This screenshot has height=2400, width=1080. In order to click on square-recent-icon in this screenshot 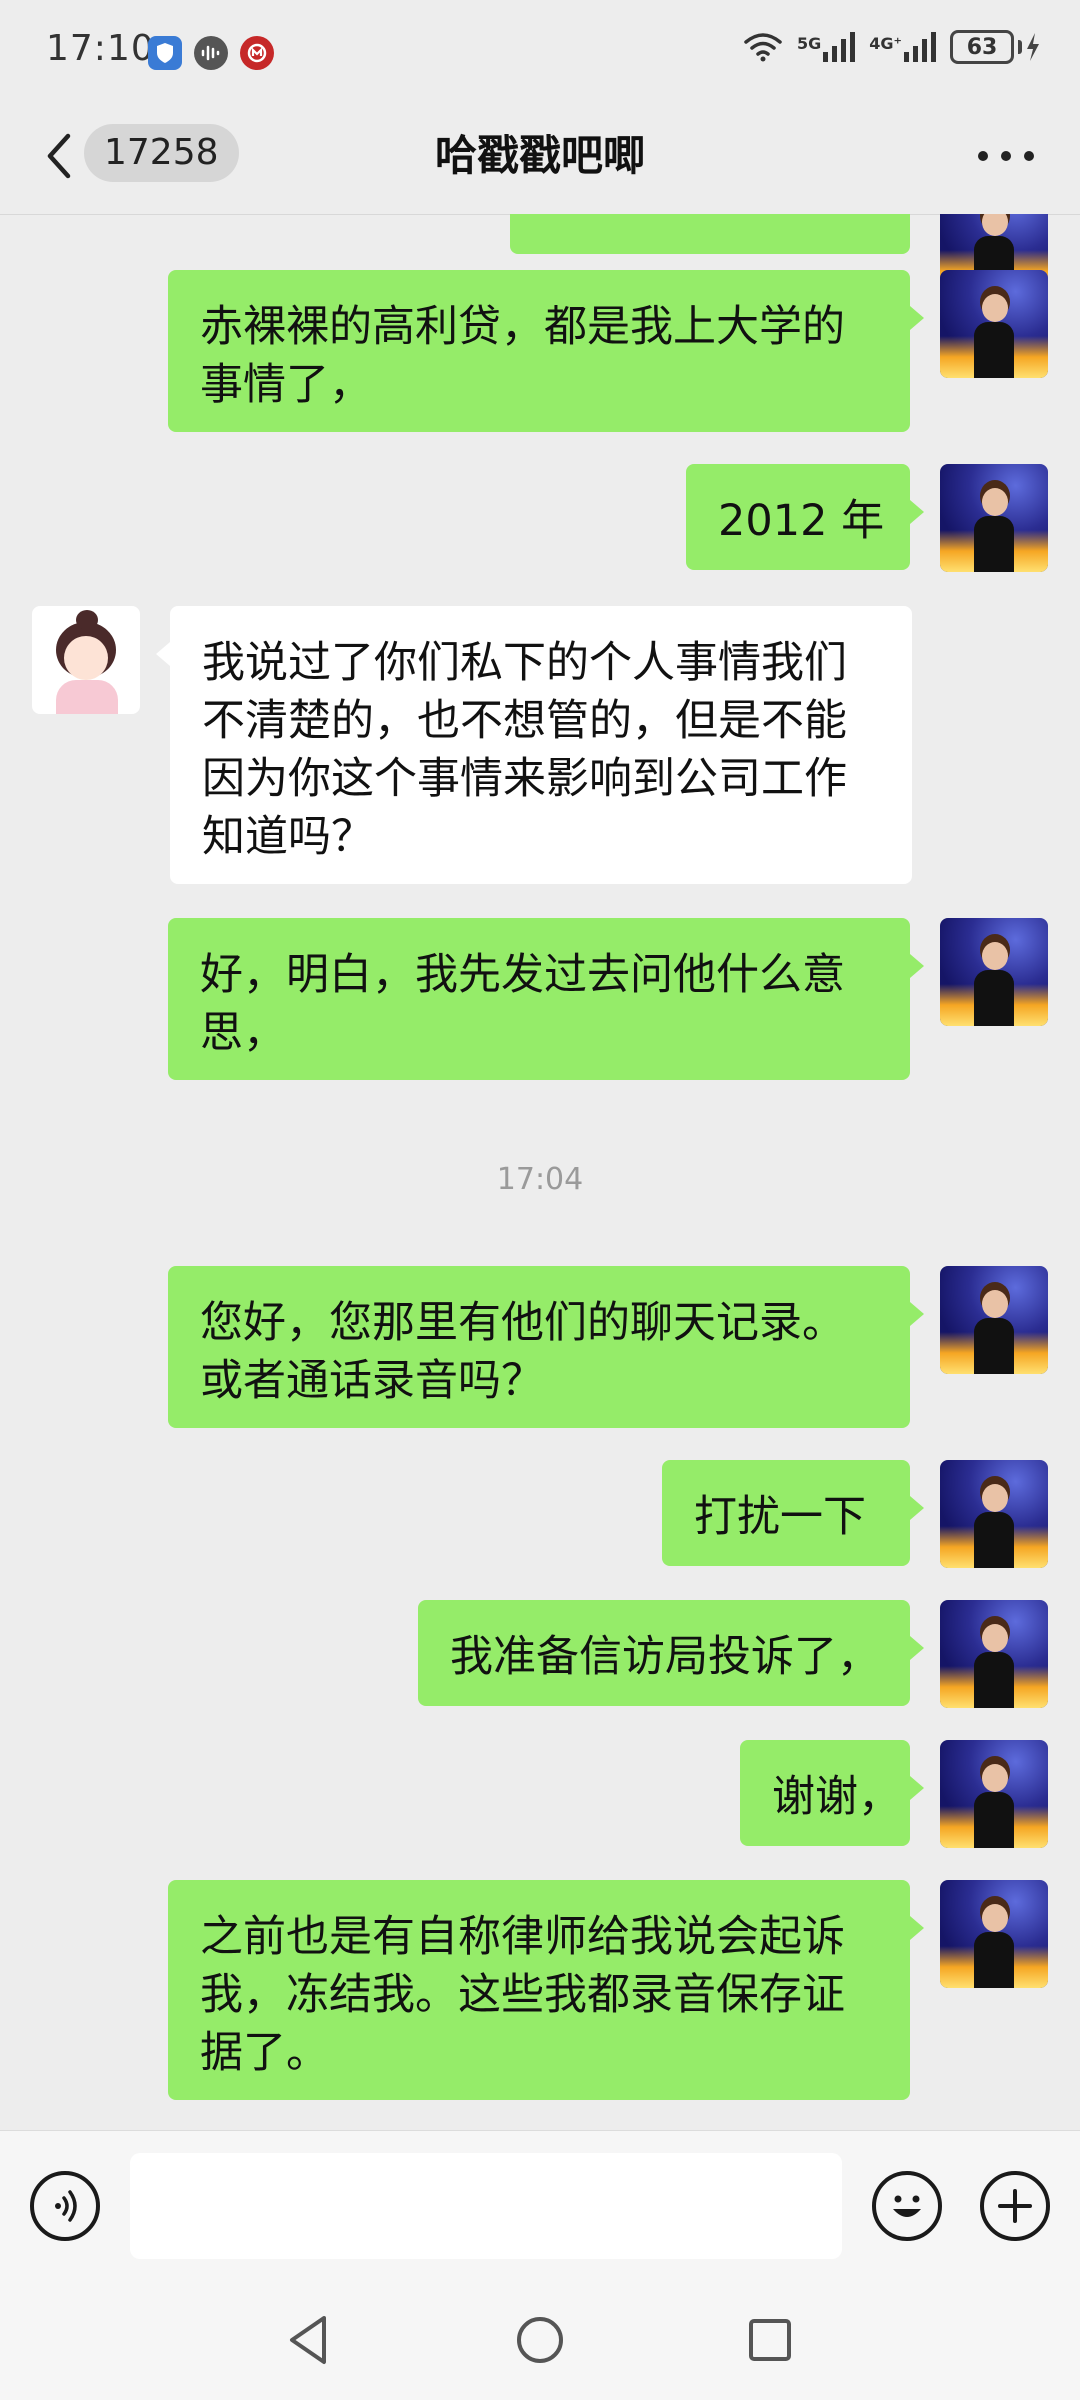, I will do `click(770, 2340)`.